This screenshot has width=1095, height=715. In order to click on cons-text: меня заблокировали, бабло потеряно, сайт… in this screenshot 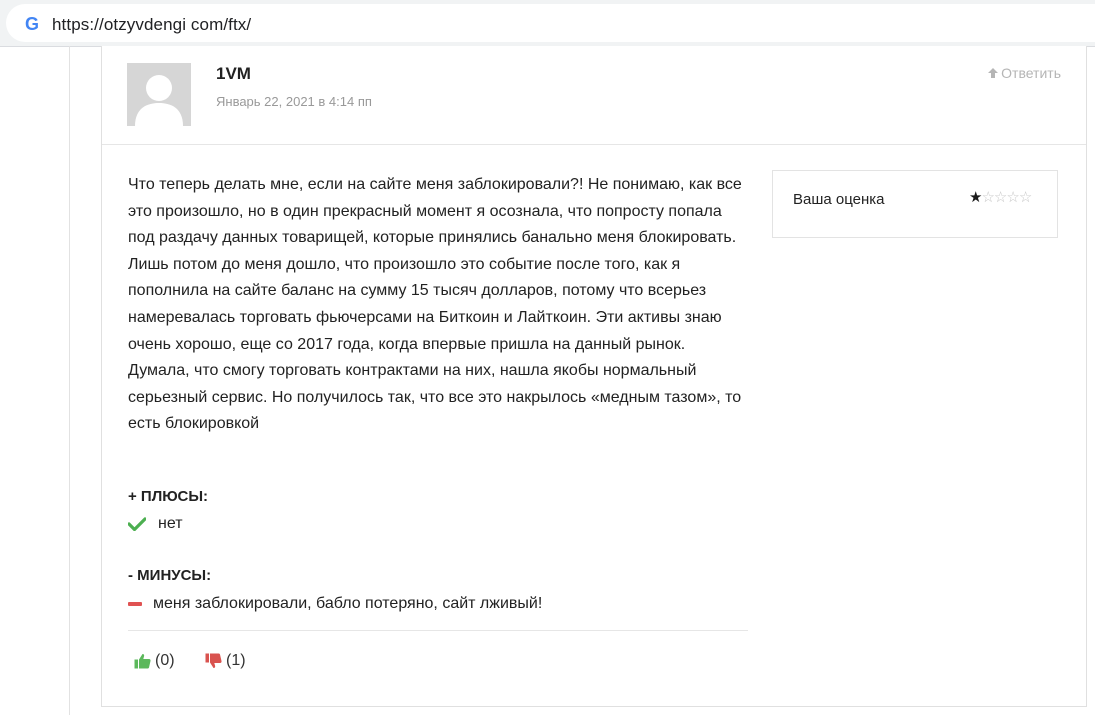, I will do `click(348, 603)`.